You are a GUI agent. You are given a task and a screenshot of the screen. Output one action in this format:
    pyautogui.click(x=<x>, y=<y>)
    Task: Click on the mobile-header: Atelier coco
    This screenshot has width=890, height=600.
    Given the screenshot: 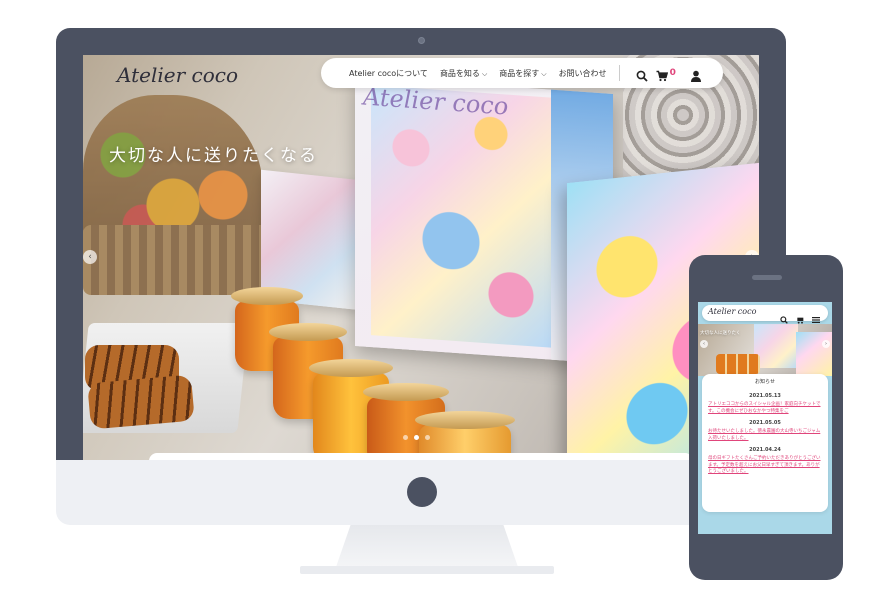 What is the action you would take?
    pyautogui.click(x=765, y=314)
    